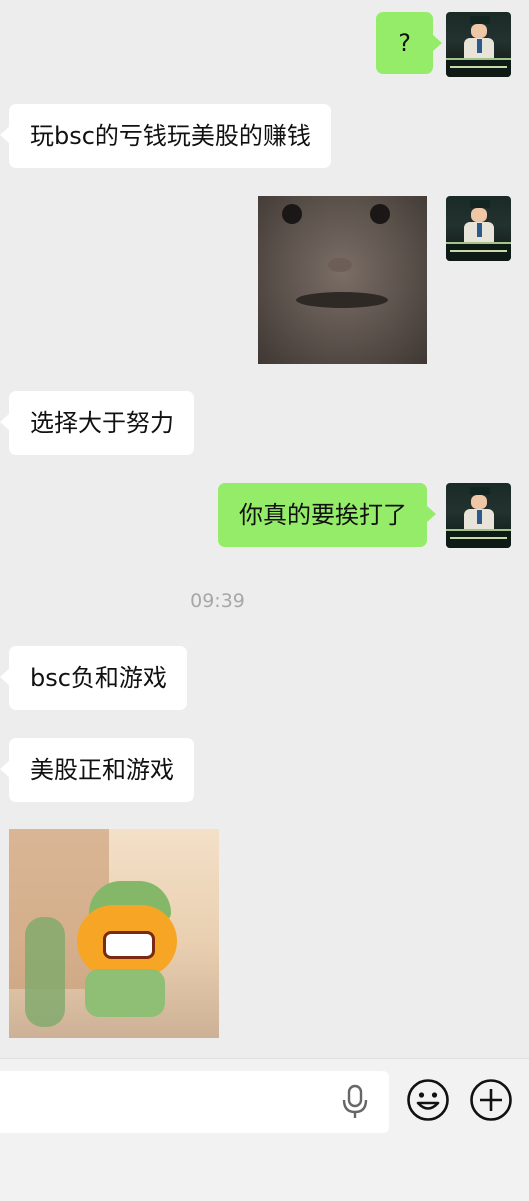  I want to click on sent-message-bubble: ?, so click(409, 43).